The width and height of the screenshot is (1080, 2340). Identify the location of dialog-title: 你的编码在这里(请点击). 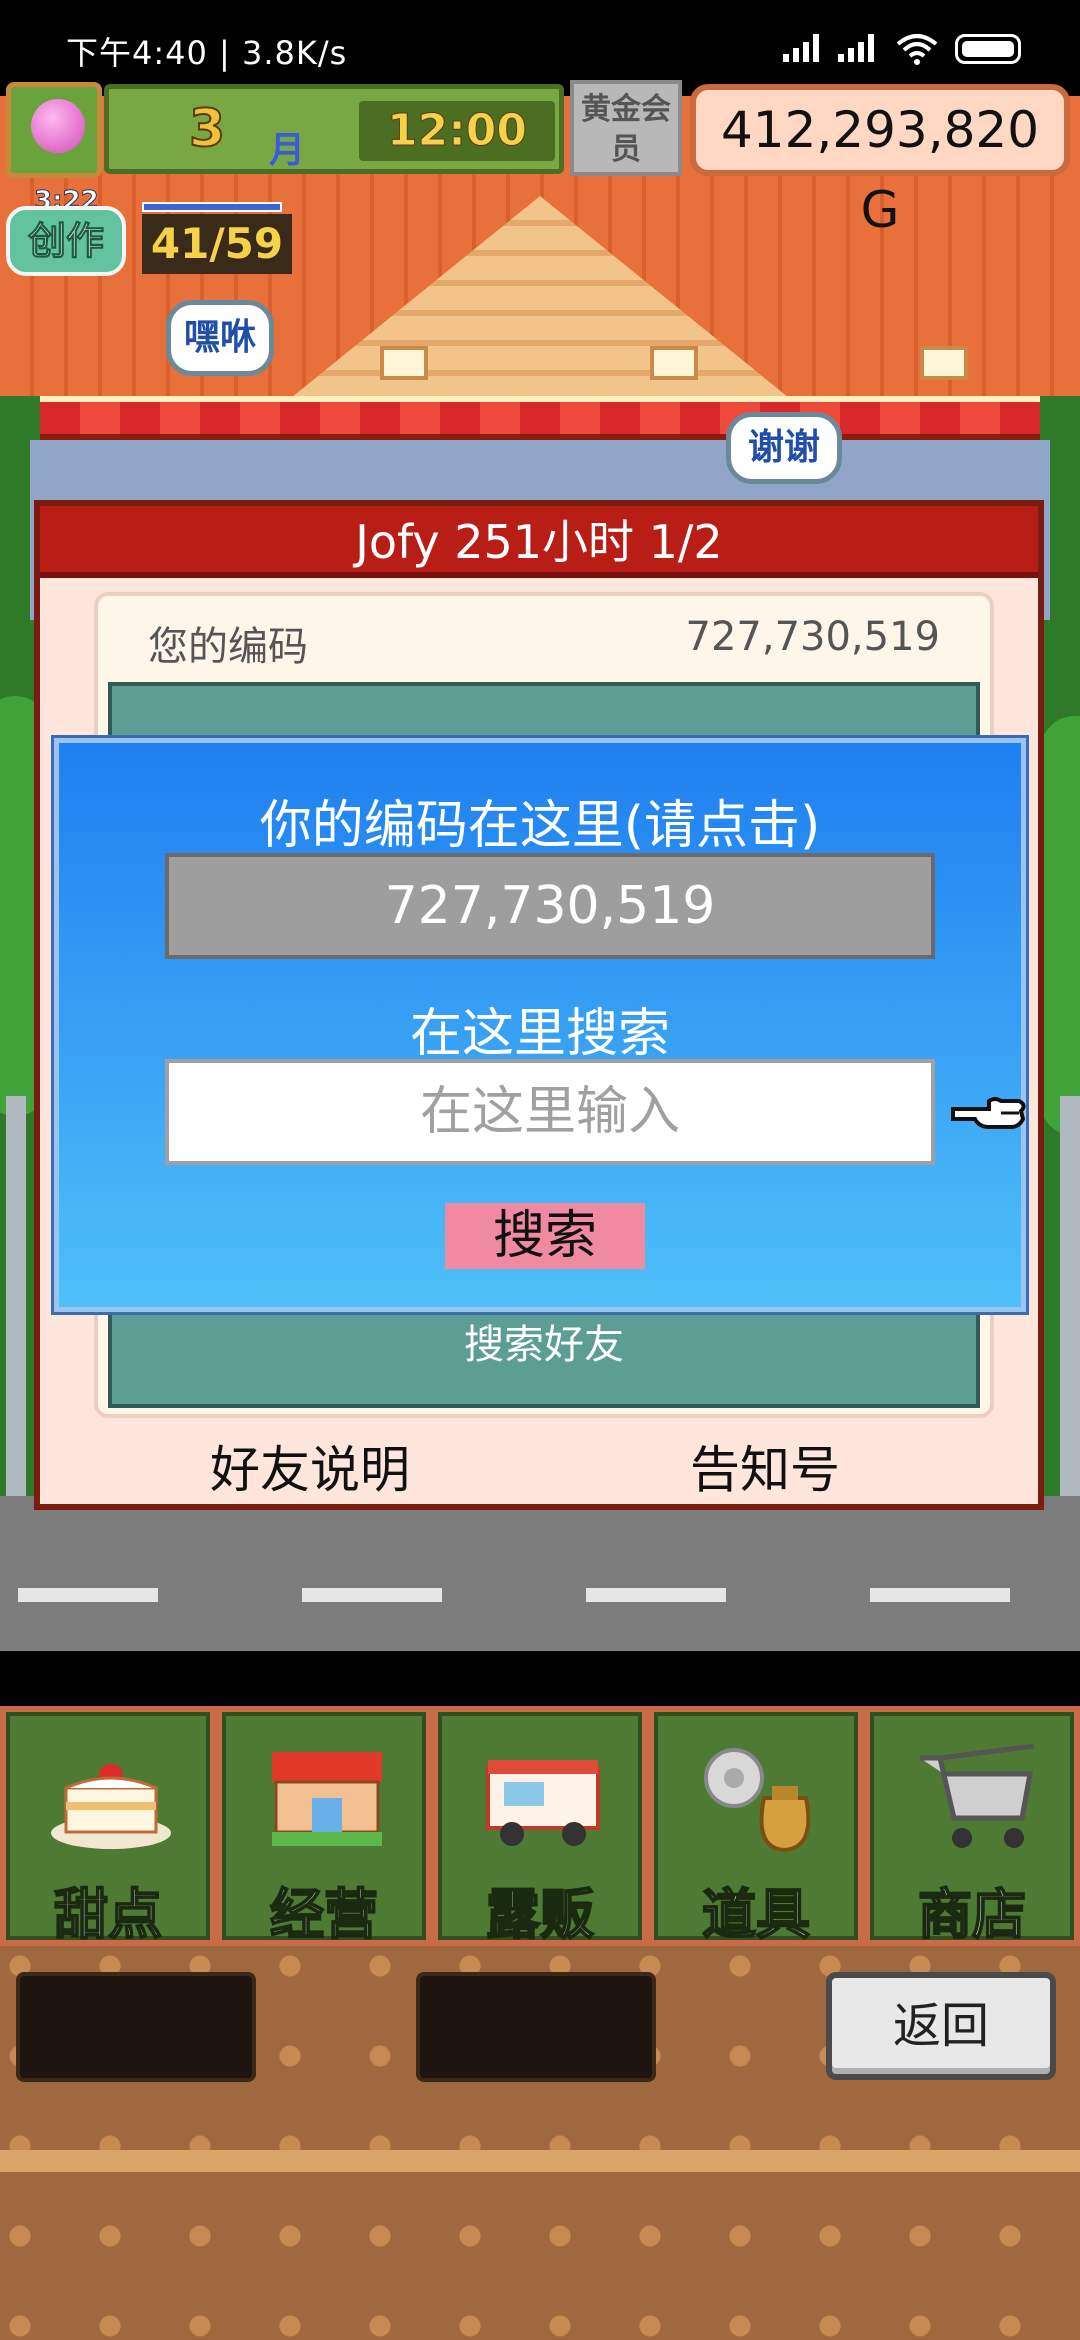
(540, 826).